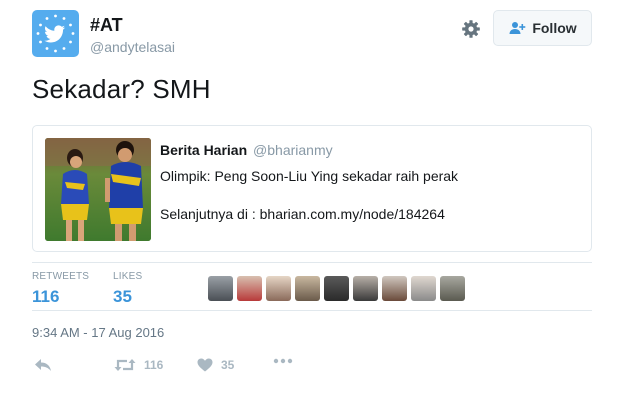 This screenshot has height=403, width=632. Describe the element at coordinates (293, 150) in the screenshot. I see `quoted-author-handle: @bharianmy` at that location.